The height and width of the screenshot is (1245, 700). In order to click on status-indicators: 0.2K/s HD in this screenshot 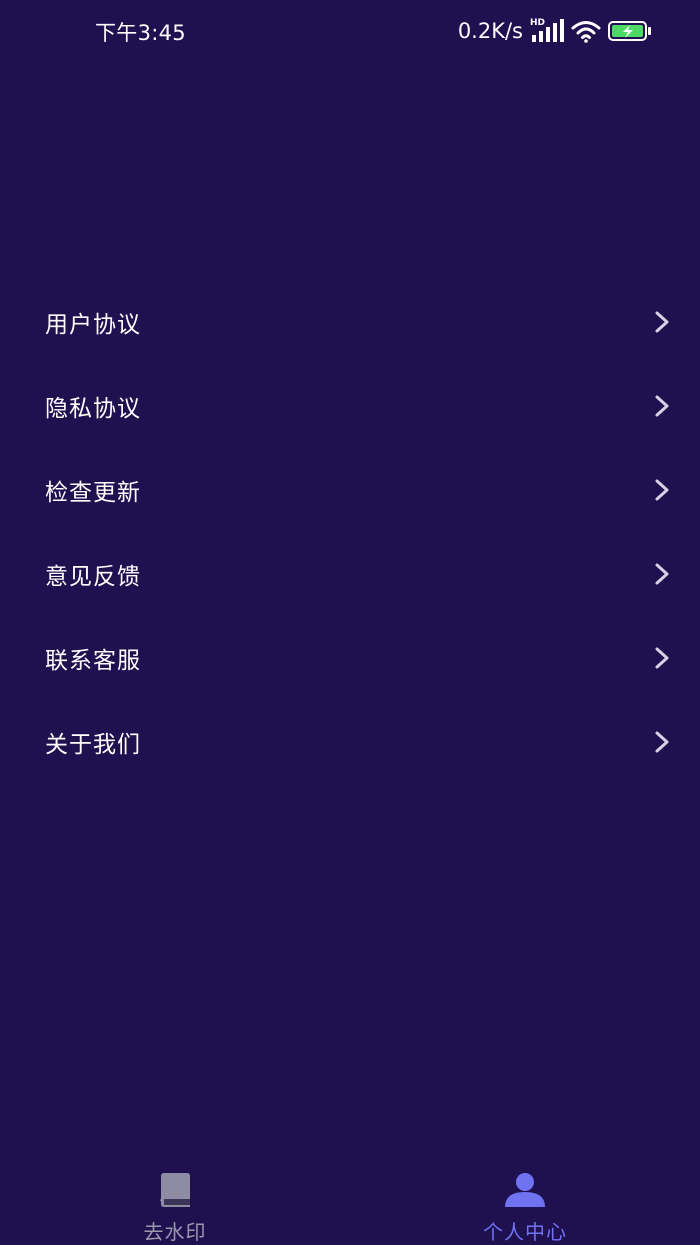, I will do `click(555, 31)`.